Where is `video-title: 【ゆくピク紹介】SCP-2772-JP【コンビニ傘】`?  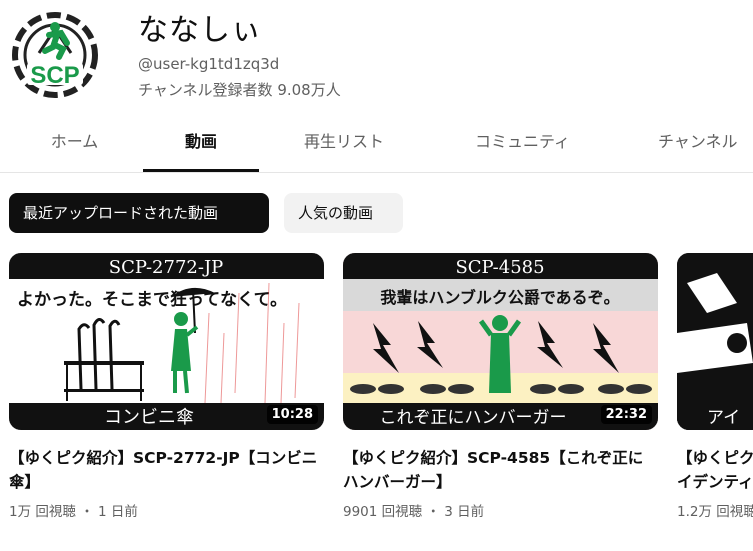 video-title: 【ゆくピク紹介】SCP-2772-JP【コンビニ傘】 is located at coordinates (166, 470).